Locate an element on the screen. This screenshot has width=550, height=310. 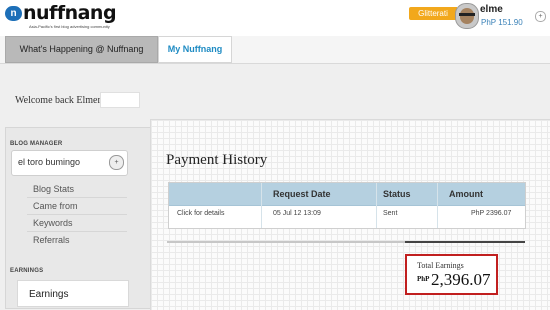
earnings-heading: EARNINGS is located at coordinates (27, 271).